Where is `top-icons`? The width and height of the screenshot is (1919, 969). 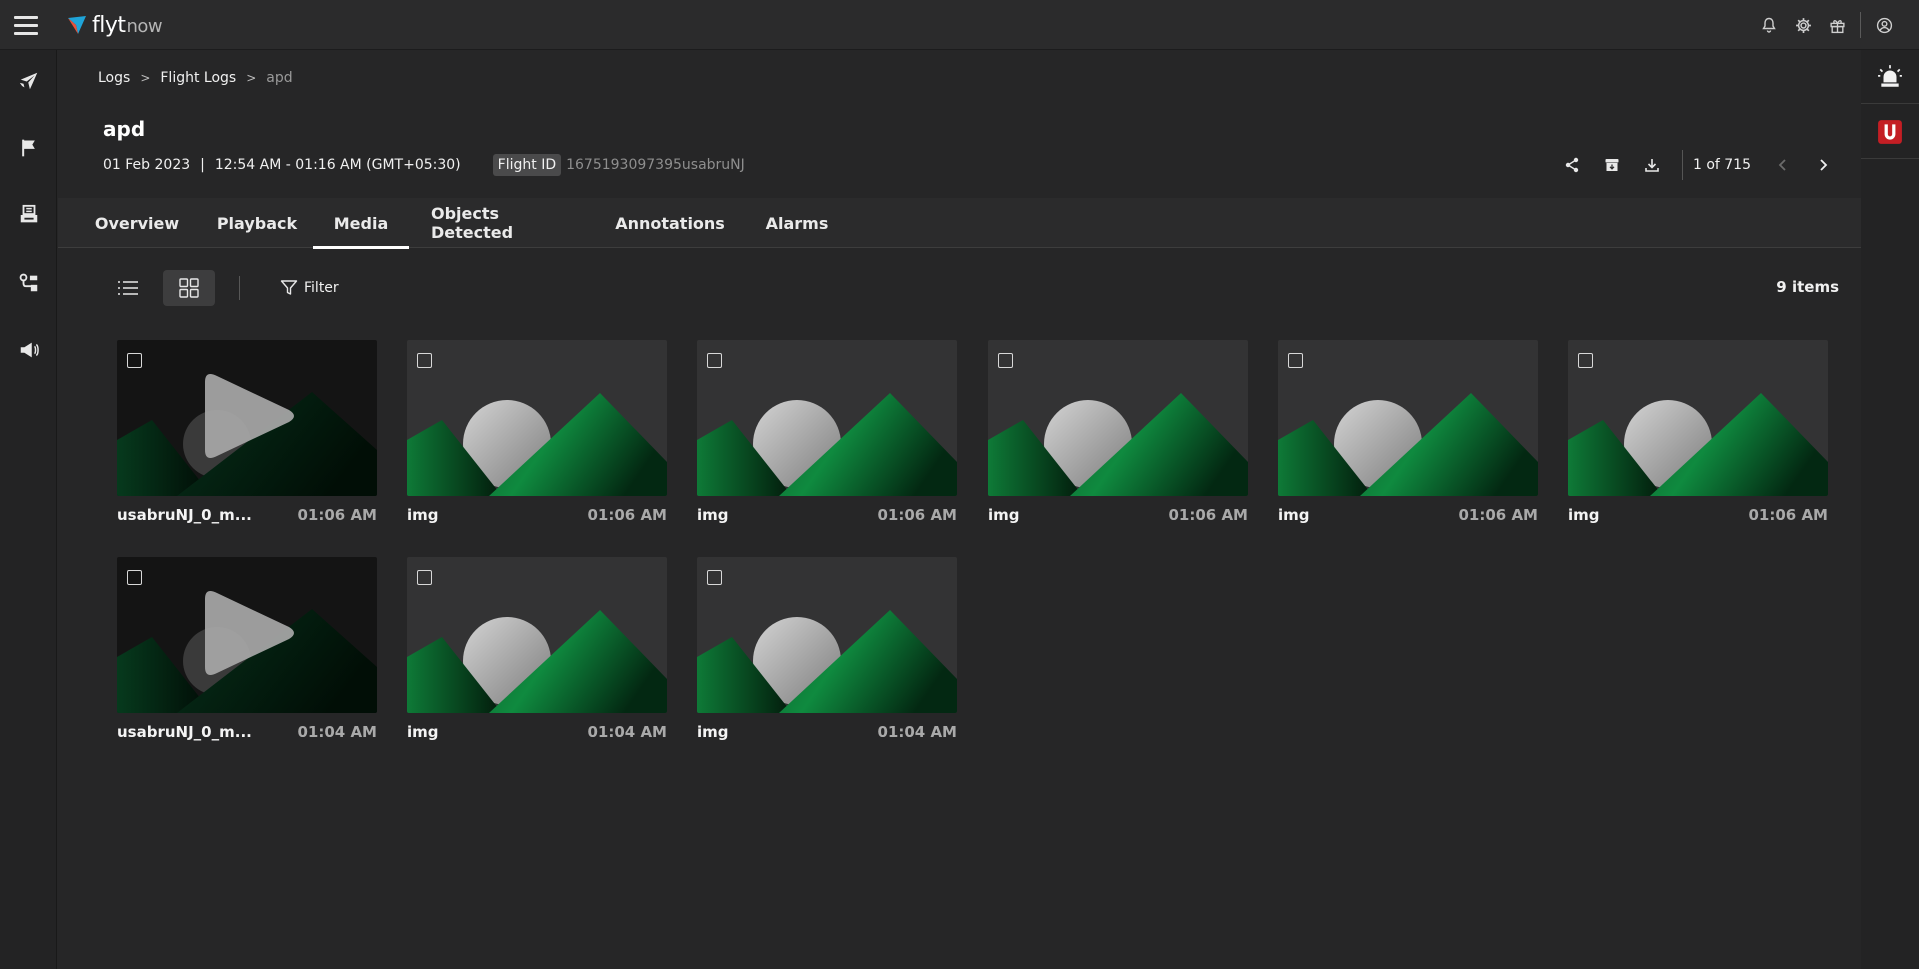
top-icons is located at coordinates (1826, 25).